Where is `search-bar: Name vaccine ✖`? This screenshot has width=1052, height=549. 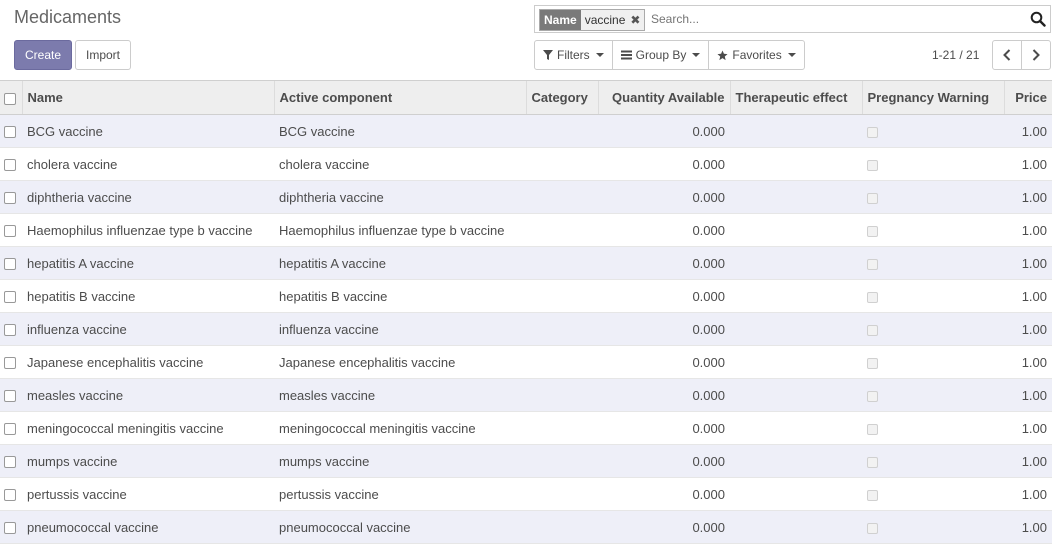 search-bar: Name vaccine ✖ is located at coordinates (792, 19).